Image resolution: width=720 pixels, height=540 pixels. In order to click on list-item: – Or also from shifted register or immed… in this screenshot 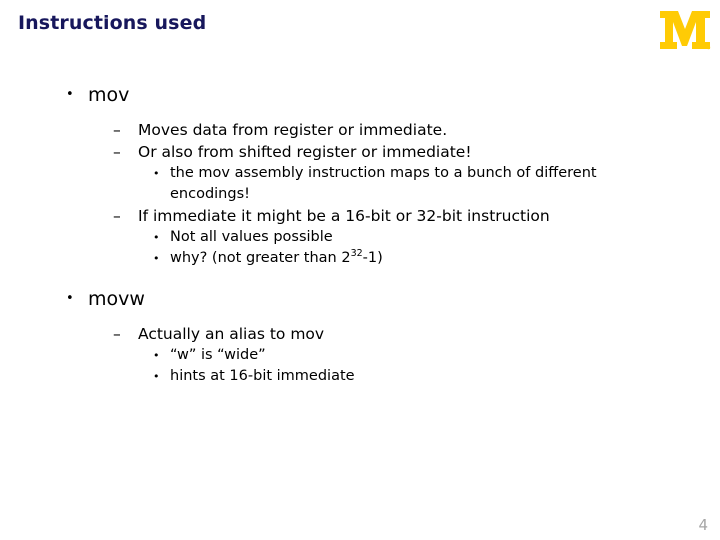, I will do `click(416, 152)`.